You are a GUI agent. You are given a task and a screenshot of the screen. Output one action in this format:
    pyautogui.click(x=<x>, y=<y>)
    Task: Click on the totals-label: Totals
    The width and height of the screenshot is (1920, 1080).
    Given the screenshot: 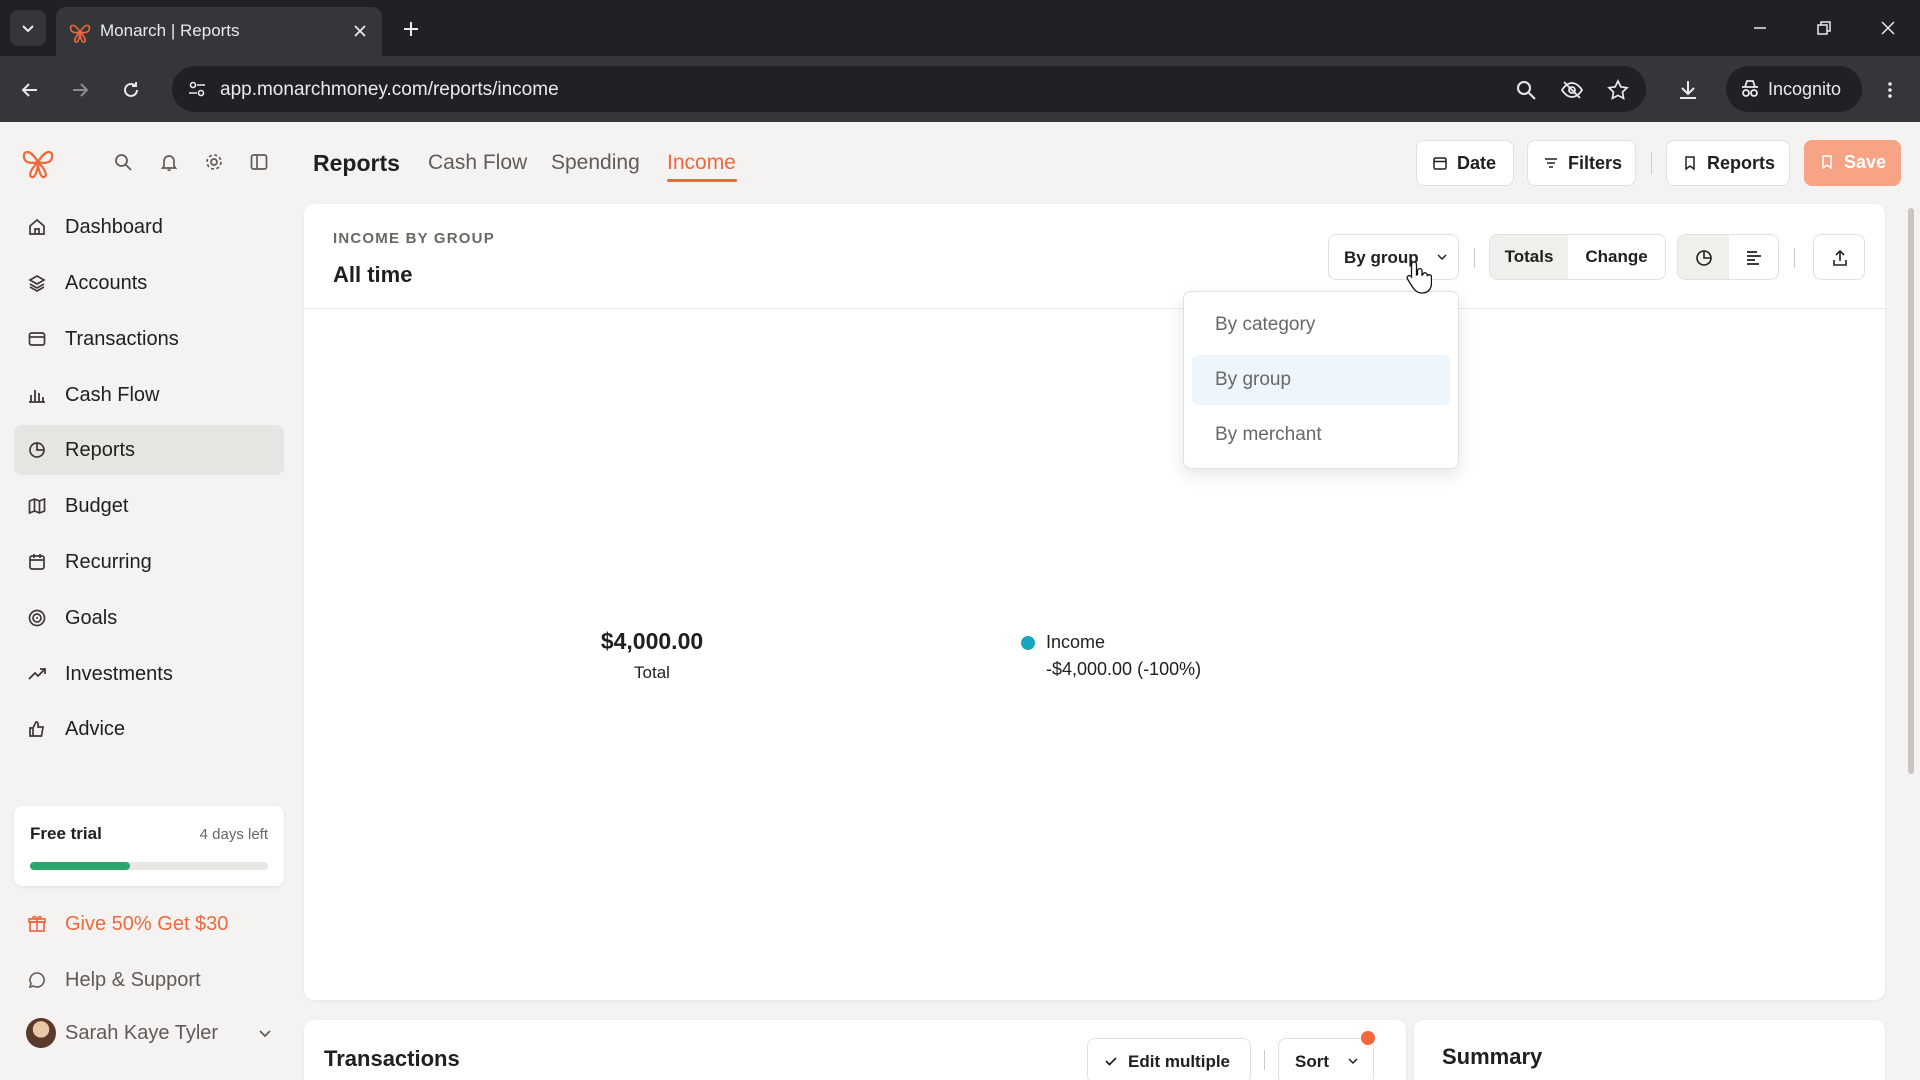 What is the action you would take?
    pyautogui.click(x=1529, y=256)
    